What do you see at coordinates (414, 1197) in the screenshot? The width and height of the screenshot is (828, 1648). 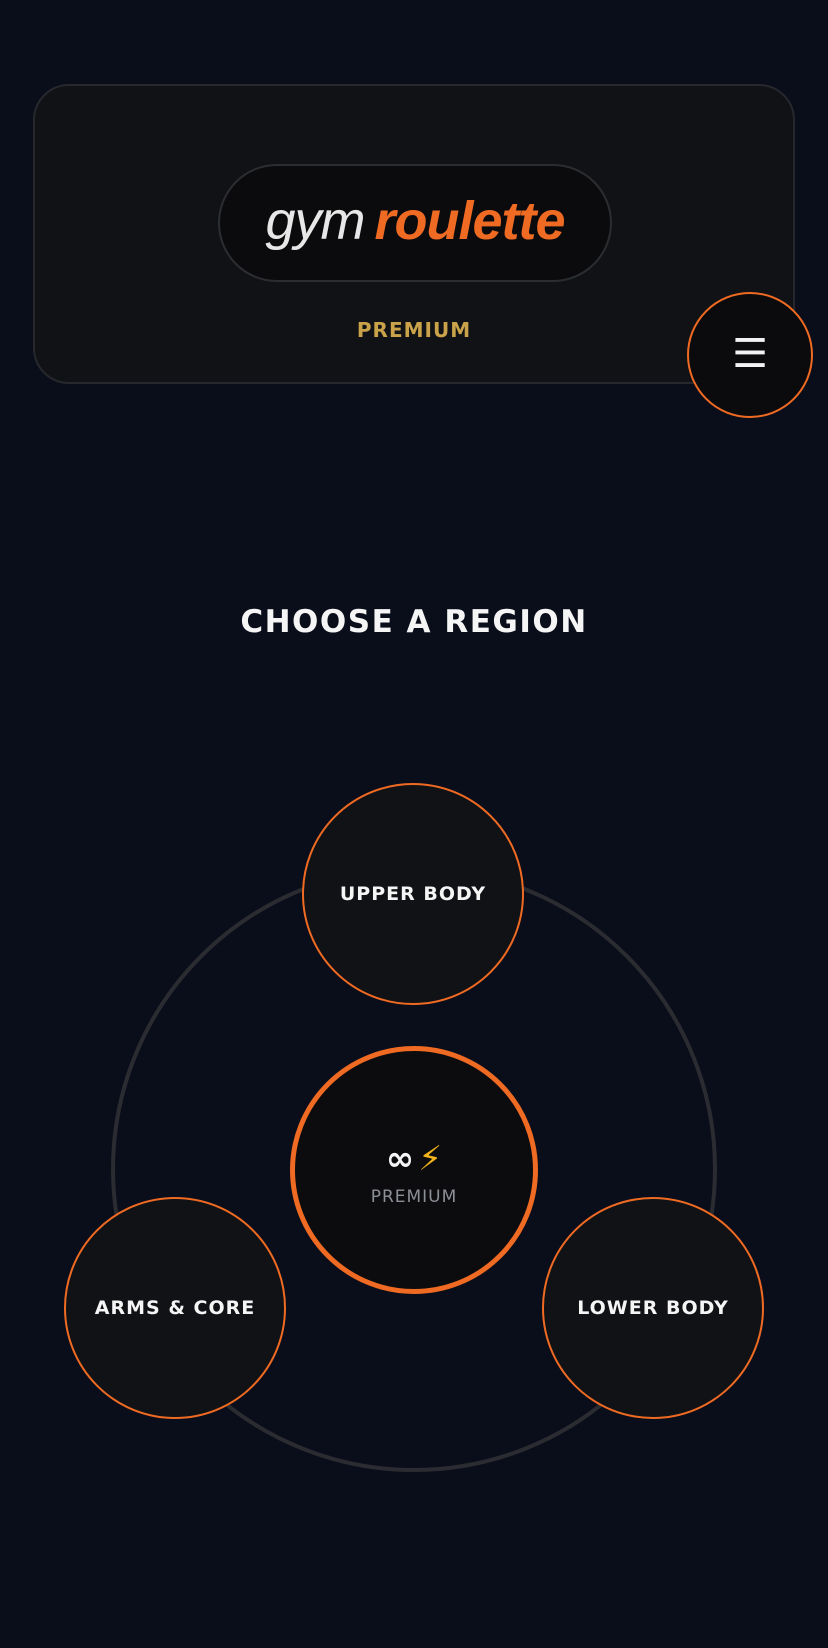 I see `hub-premium-label: PREMIUM` at bounding box center [414, 1197].